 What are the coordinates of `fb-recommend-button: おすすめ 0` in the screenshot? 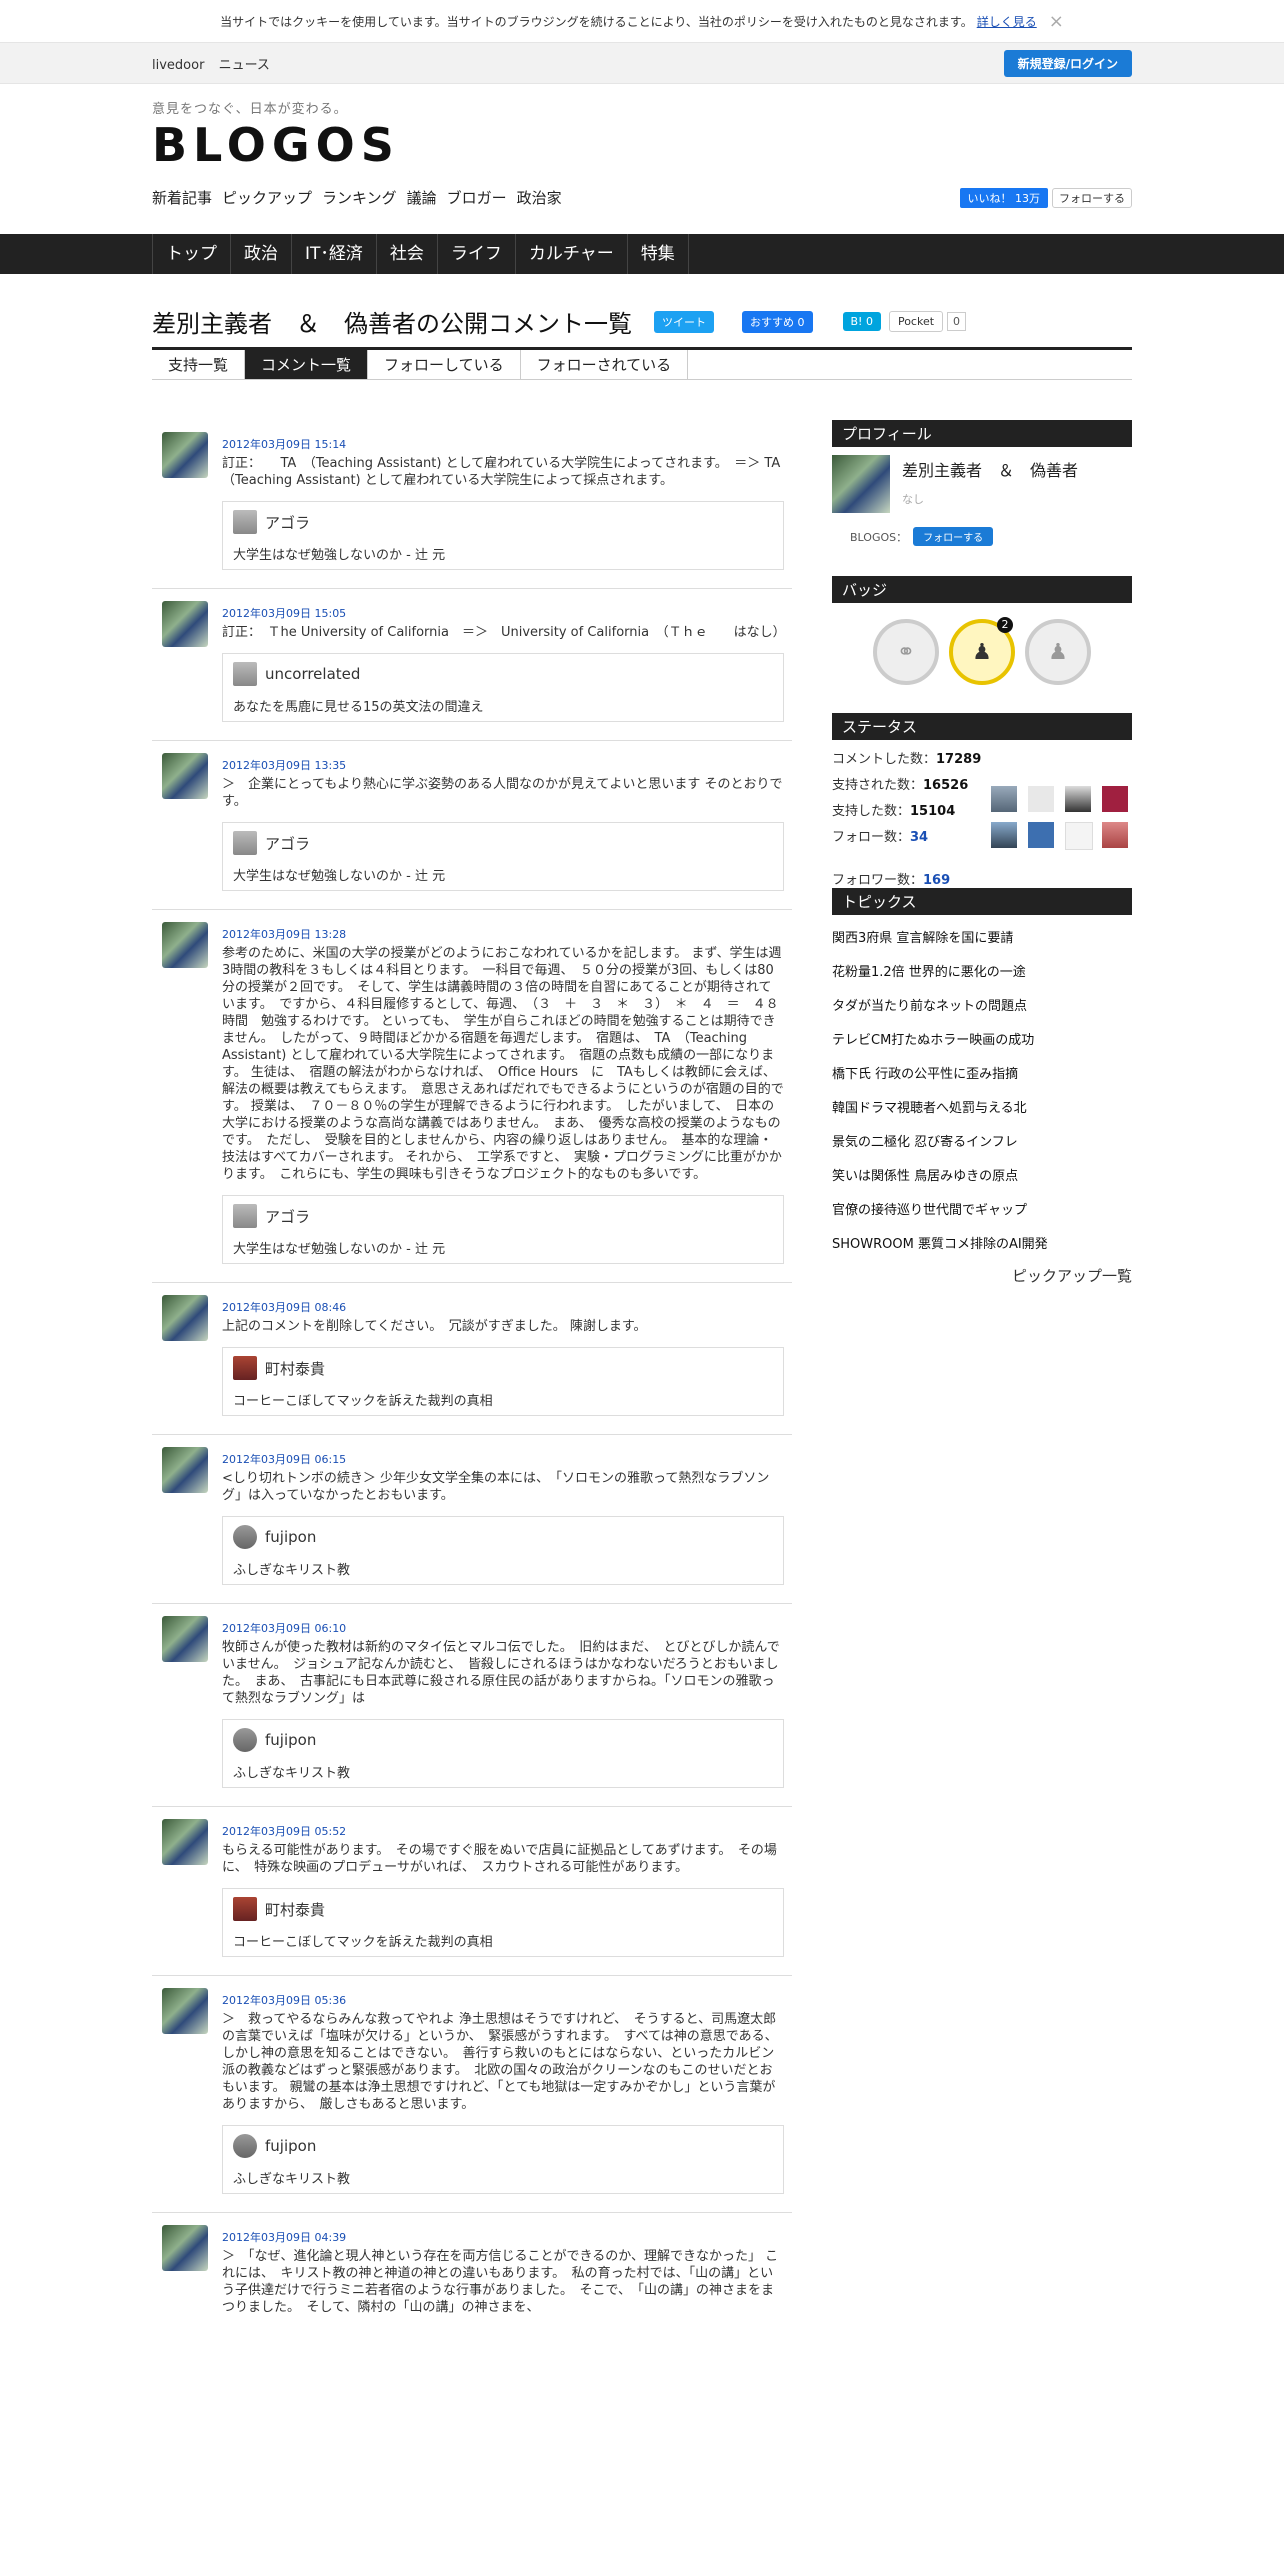 It's located at (777, 321).